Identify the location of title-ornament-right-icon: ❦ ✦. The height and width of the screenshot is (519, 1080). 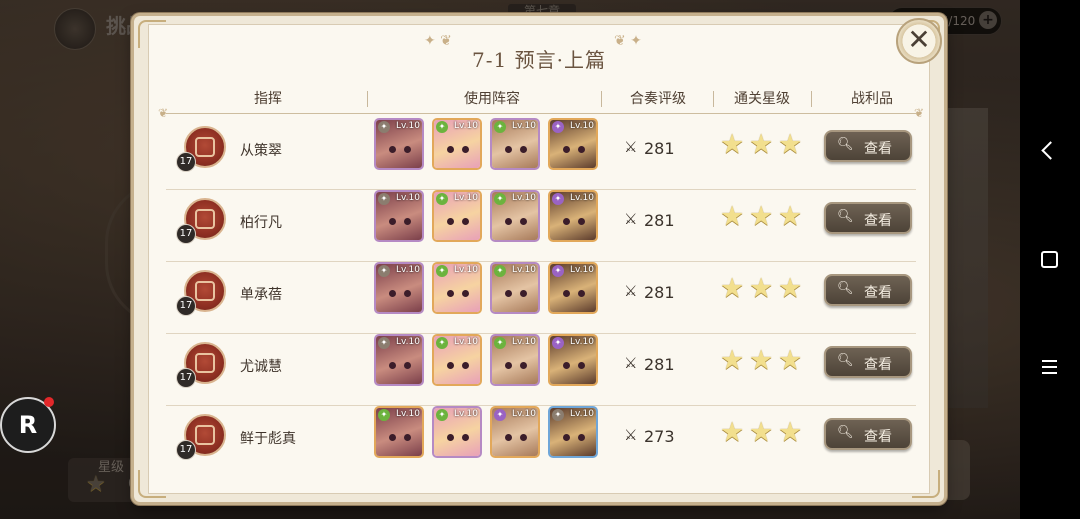
(628, 41).